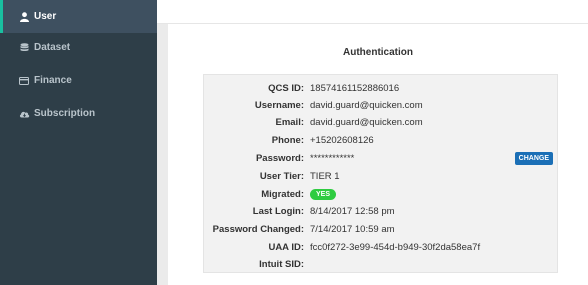 The height and width of the screenshot is (285, 588). I want to click on status-badge: YES, so click(323, 194).